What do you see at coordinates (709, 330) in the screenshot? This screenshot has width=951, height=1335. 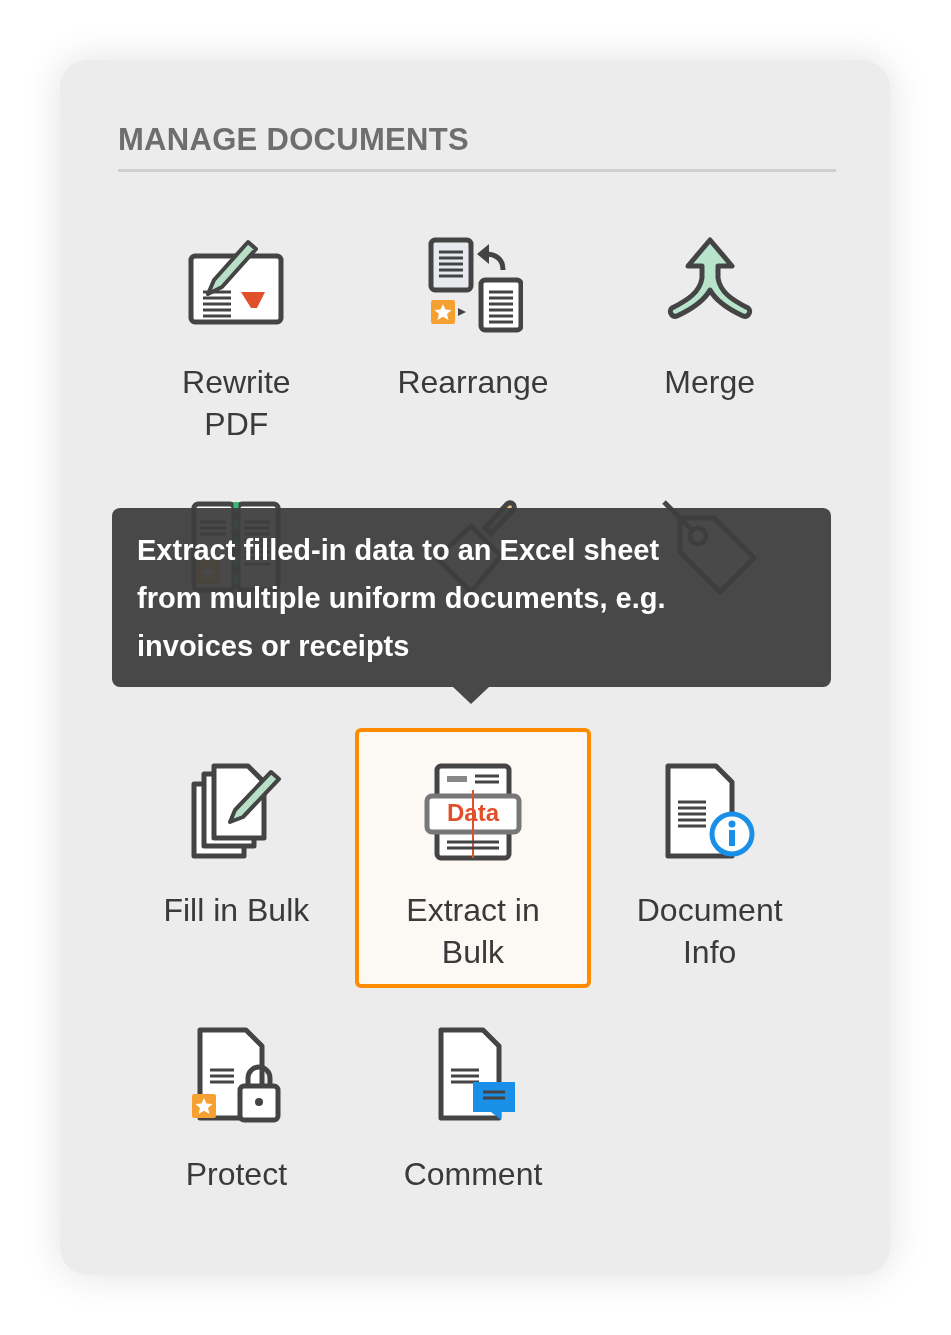 I see `tool-tile: Merge` at bounding box center [709, 330].